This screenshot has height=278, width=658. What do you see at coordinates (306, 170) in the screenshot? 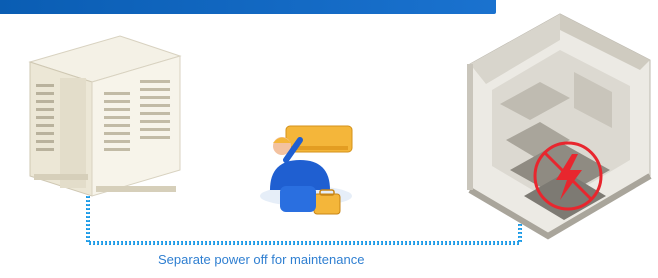
I see `technician-repair-icon` at bounding box center [306, 170].